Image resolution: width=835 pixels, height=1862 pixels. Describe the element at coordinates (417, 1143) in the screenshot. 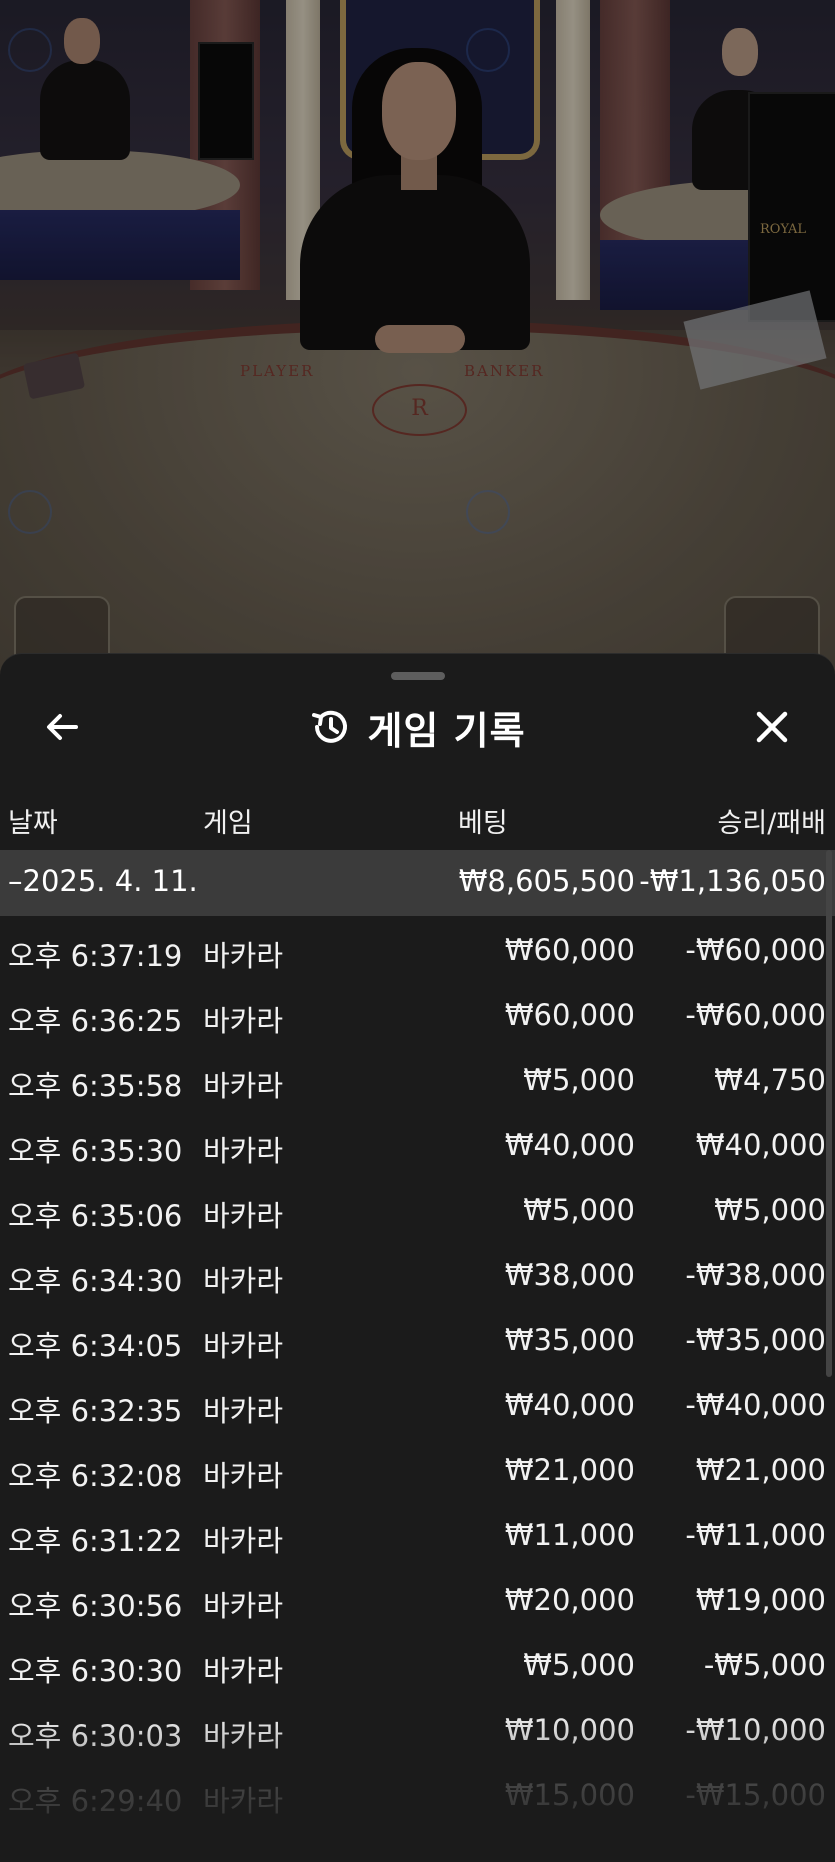

I see `table-row: 오후 6:35:30 바카라 ₩40,000 ₩40,000` at that location.